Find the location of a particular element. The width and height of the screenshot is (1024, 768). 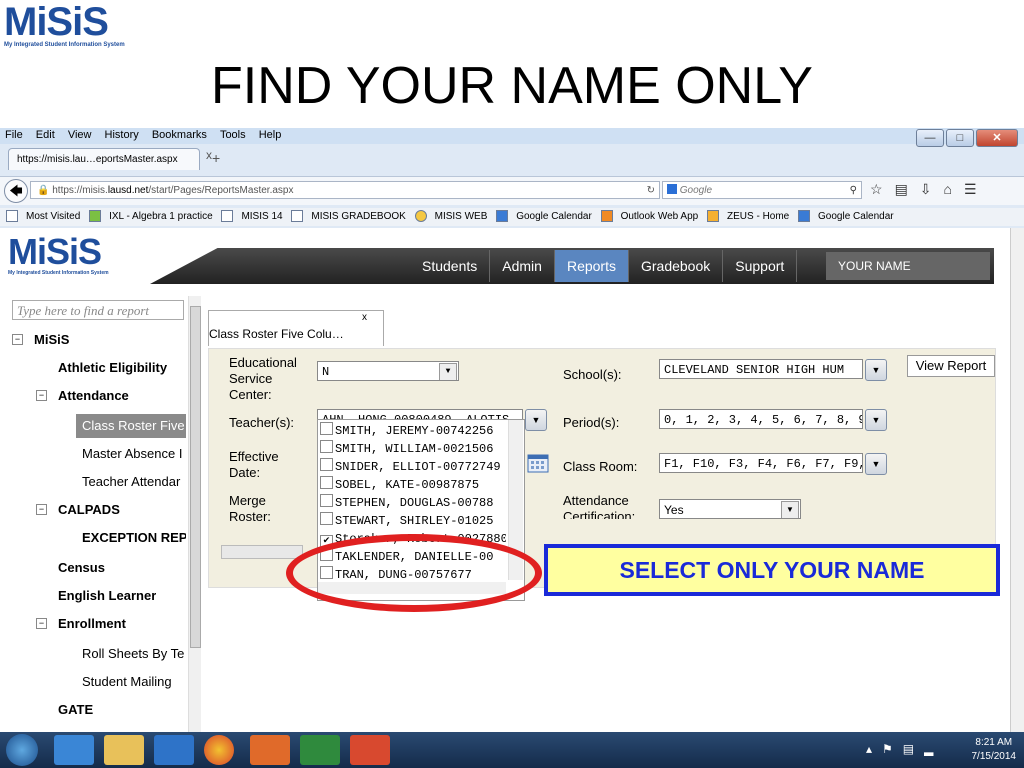

nav-admin: Admin is located at coordinates (522, 266).